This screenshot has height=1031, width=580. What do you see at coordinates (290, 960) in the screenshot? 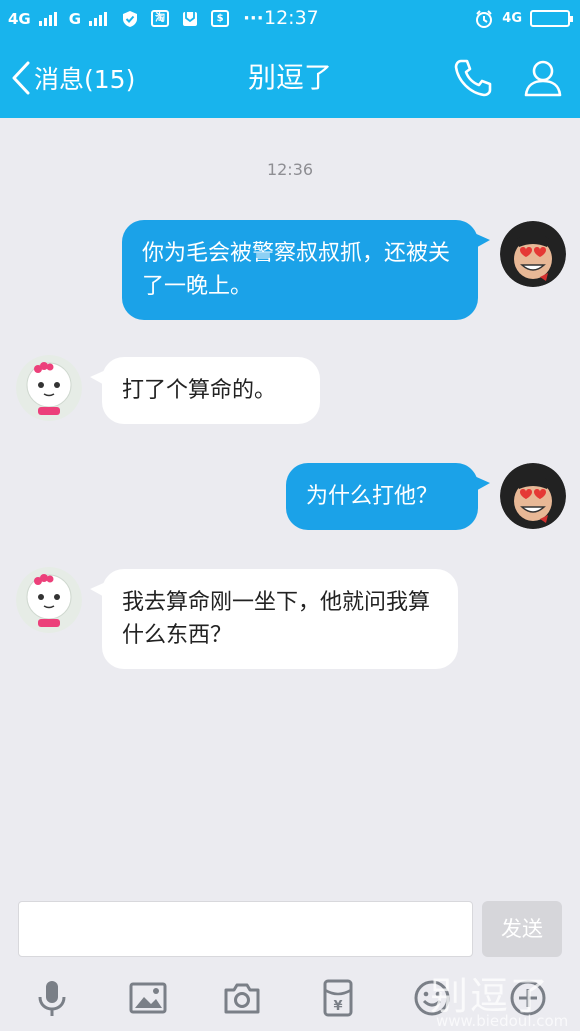
I see `input-bar: 发送 ¥` at bounding box center [290, 960].